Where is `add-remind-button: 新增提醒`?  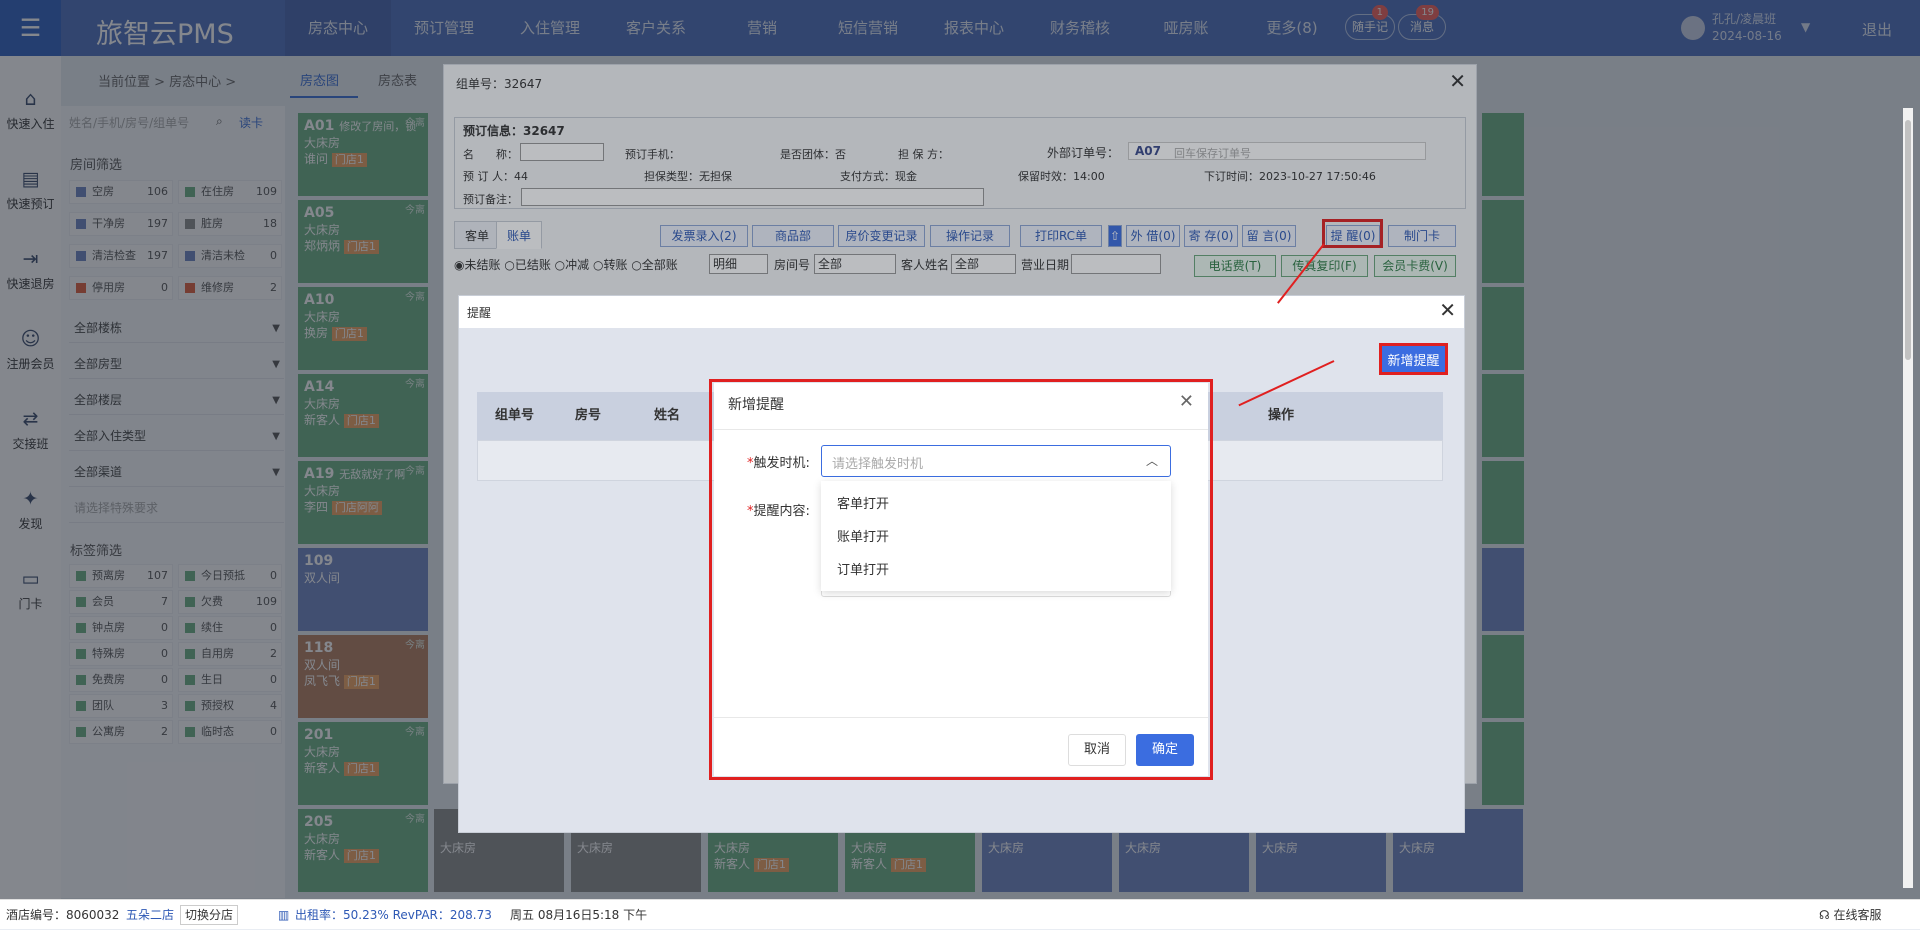
add-remind-button: 新增提醒 is located at coordinates (1413, 359).